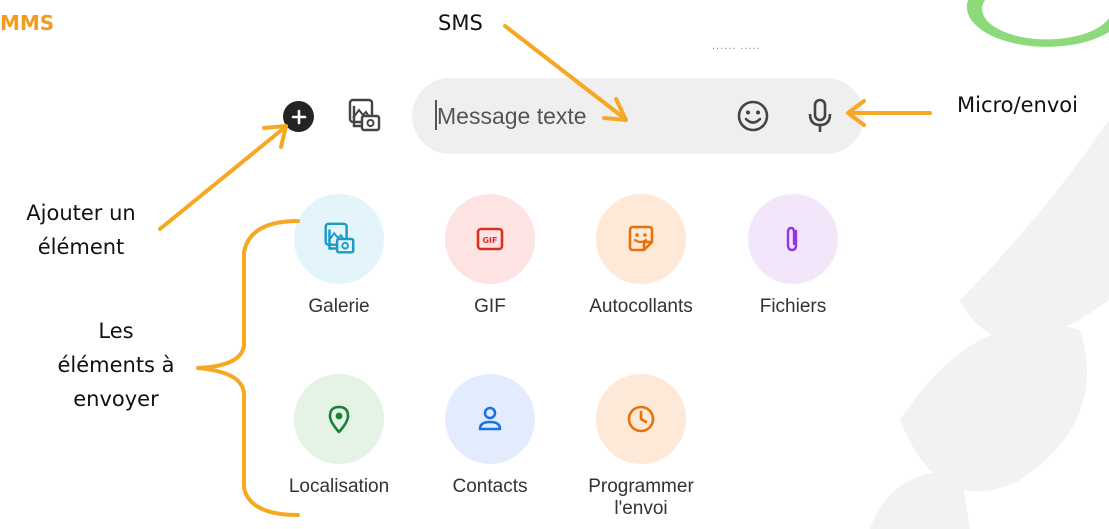 The width and height of the screenshot is (1109, 529). I want to click on attachment-files: Fichiers, so click(793, 256).